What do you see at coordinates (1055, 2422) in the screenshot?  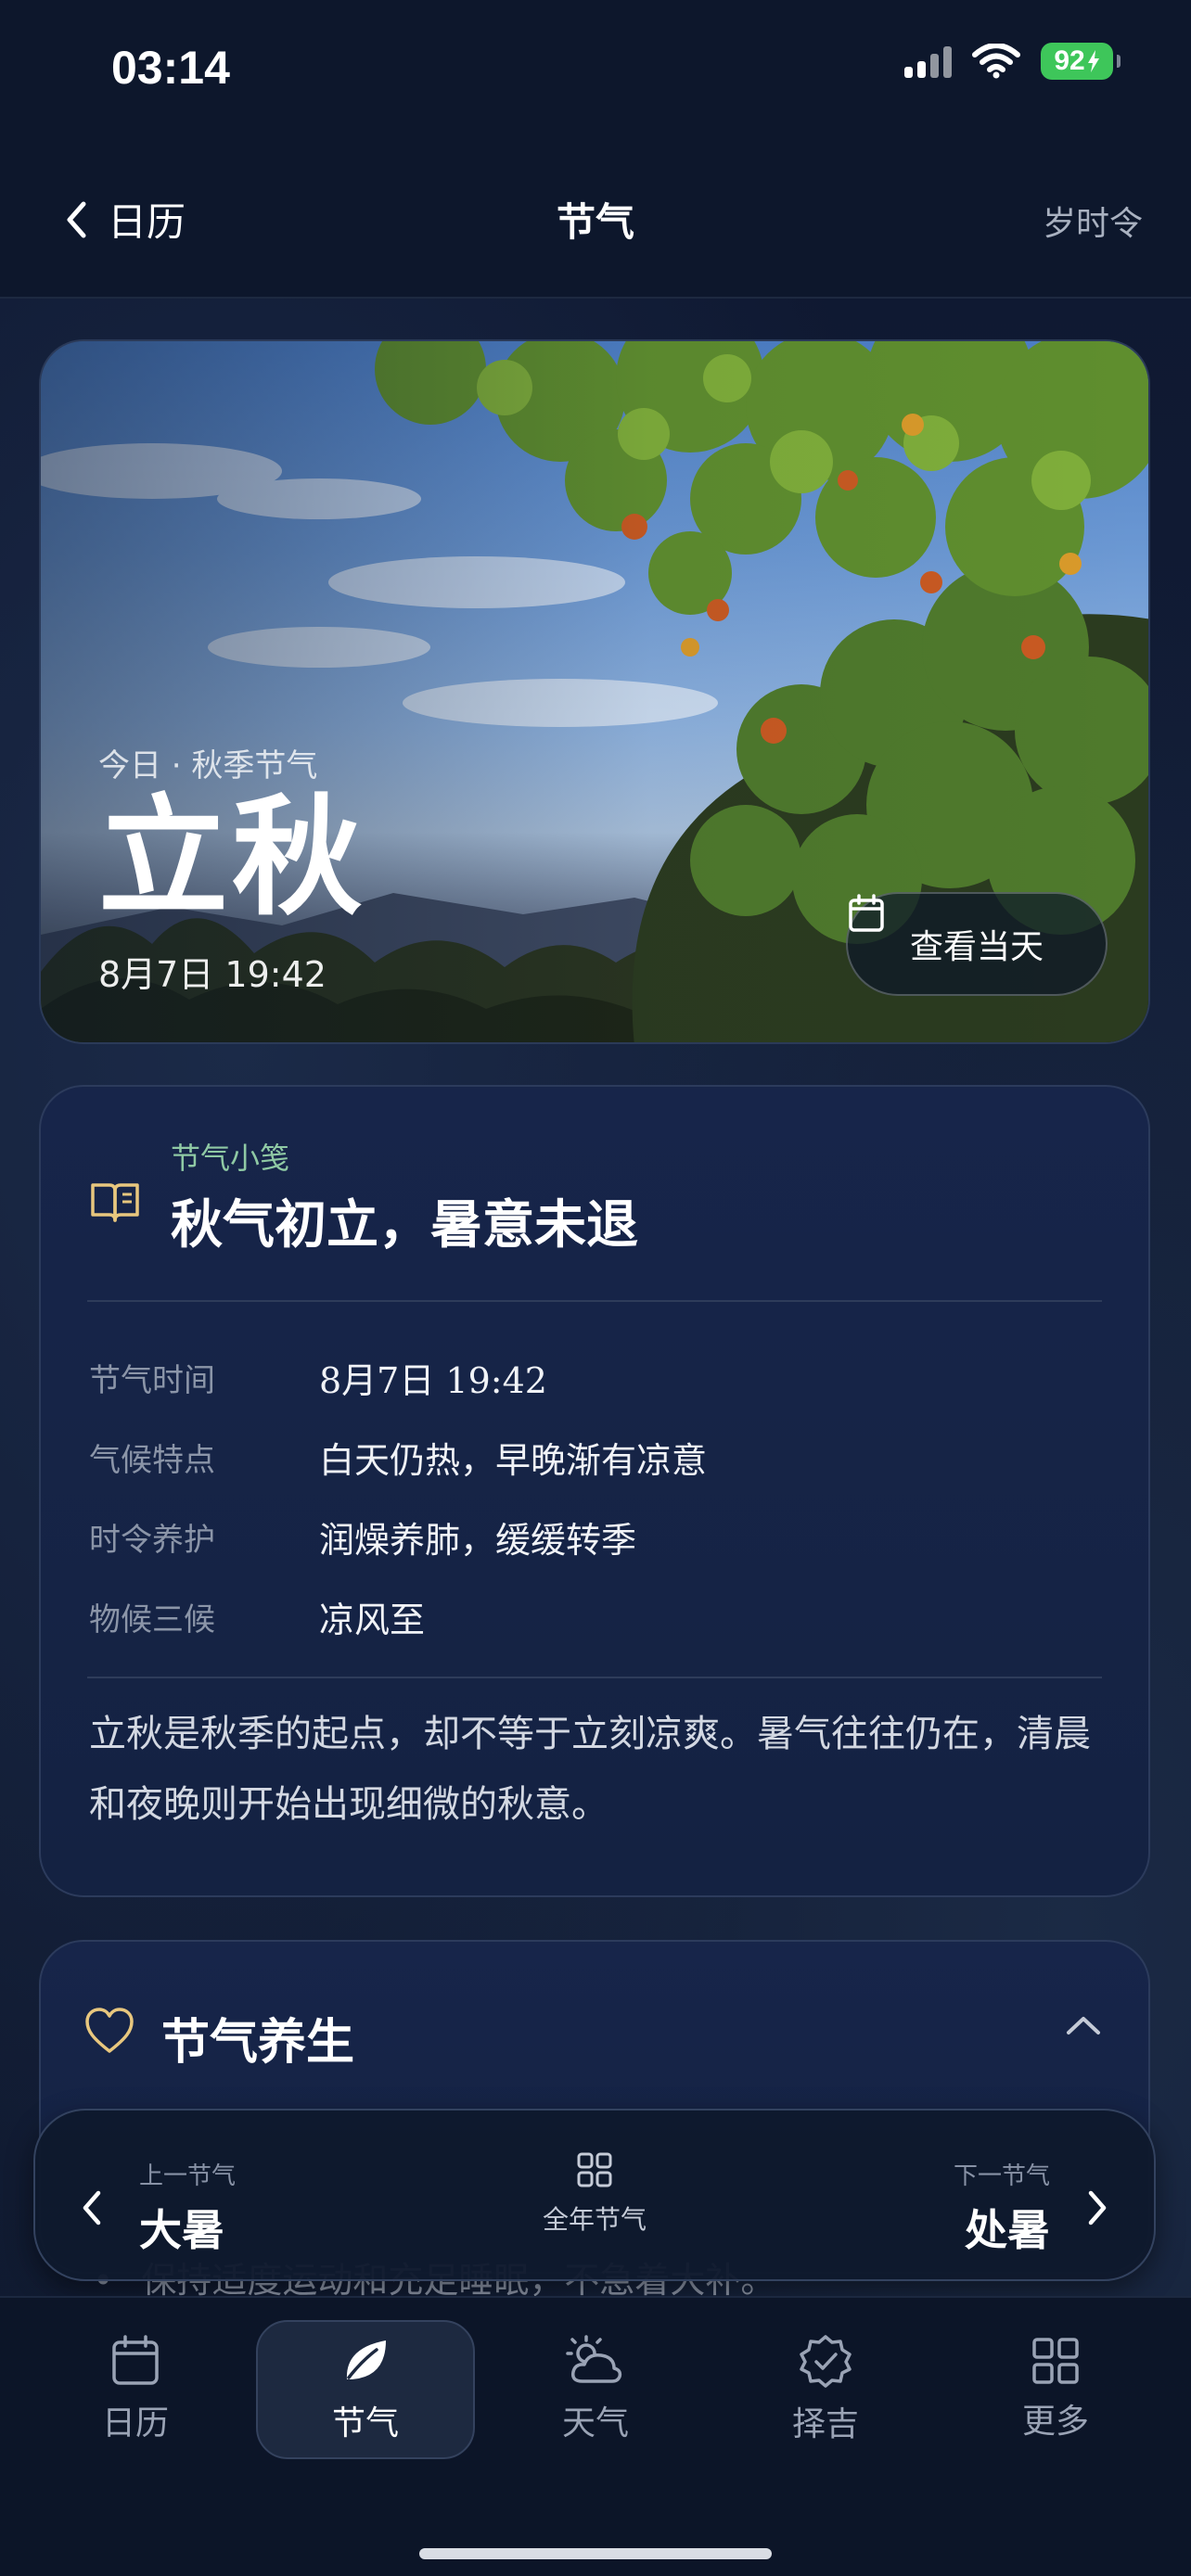 I see `tab-label: 更多` at bounding box center [1055, 2422].